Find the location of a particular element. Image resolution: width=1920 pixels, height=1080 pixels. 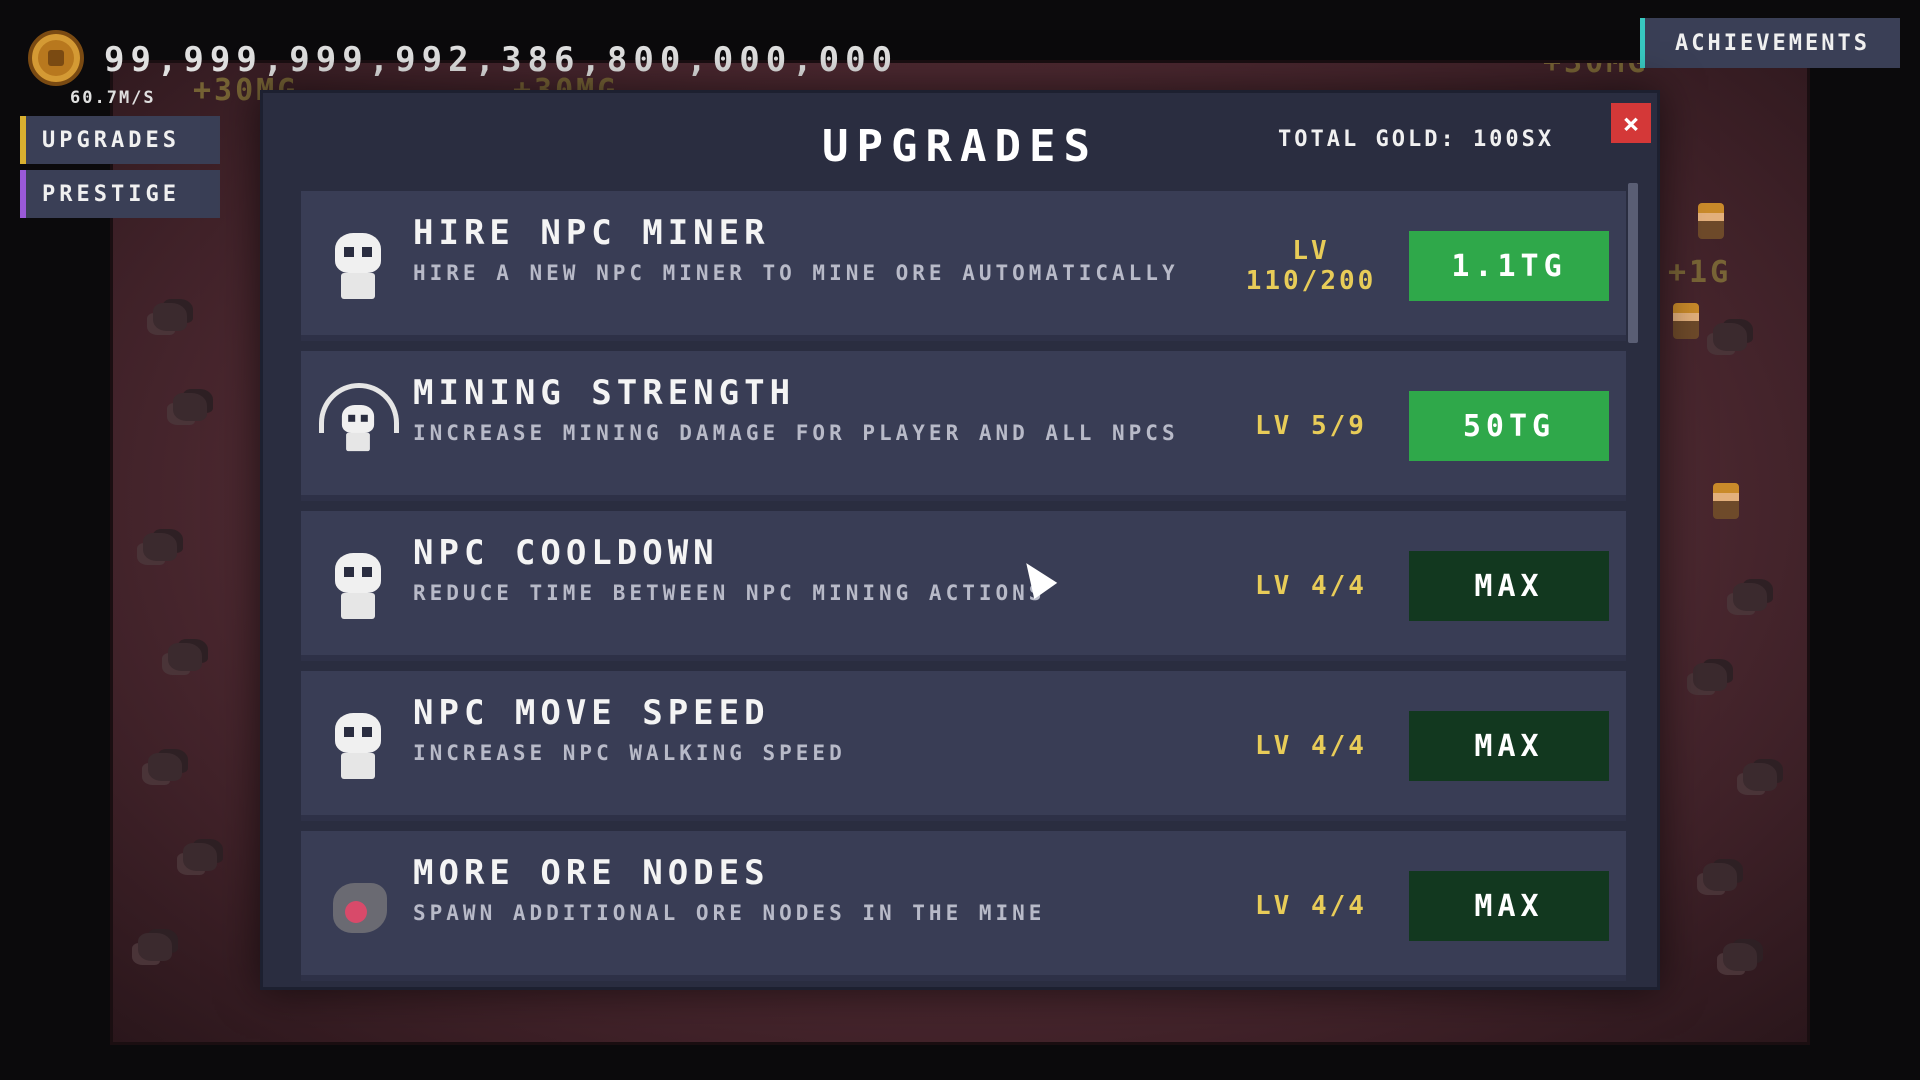

upgrade-name: MINING STRENGTH is located at coordinates (604, 393).